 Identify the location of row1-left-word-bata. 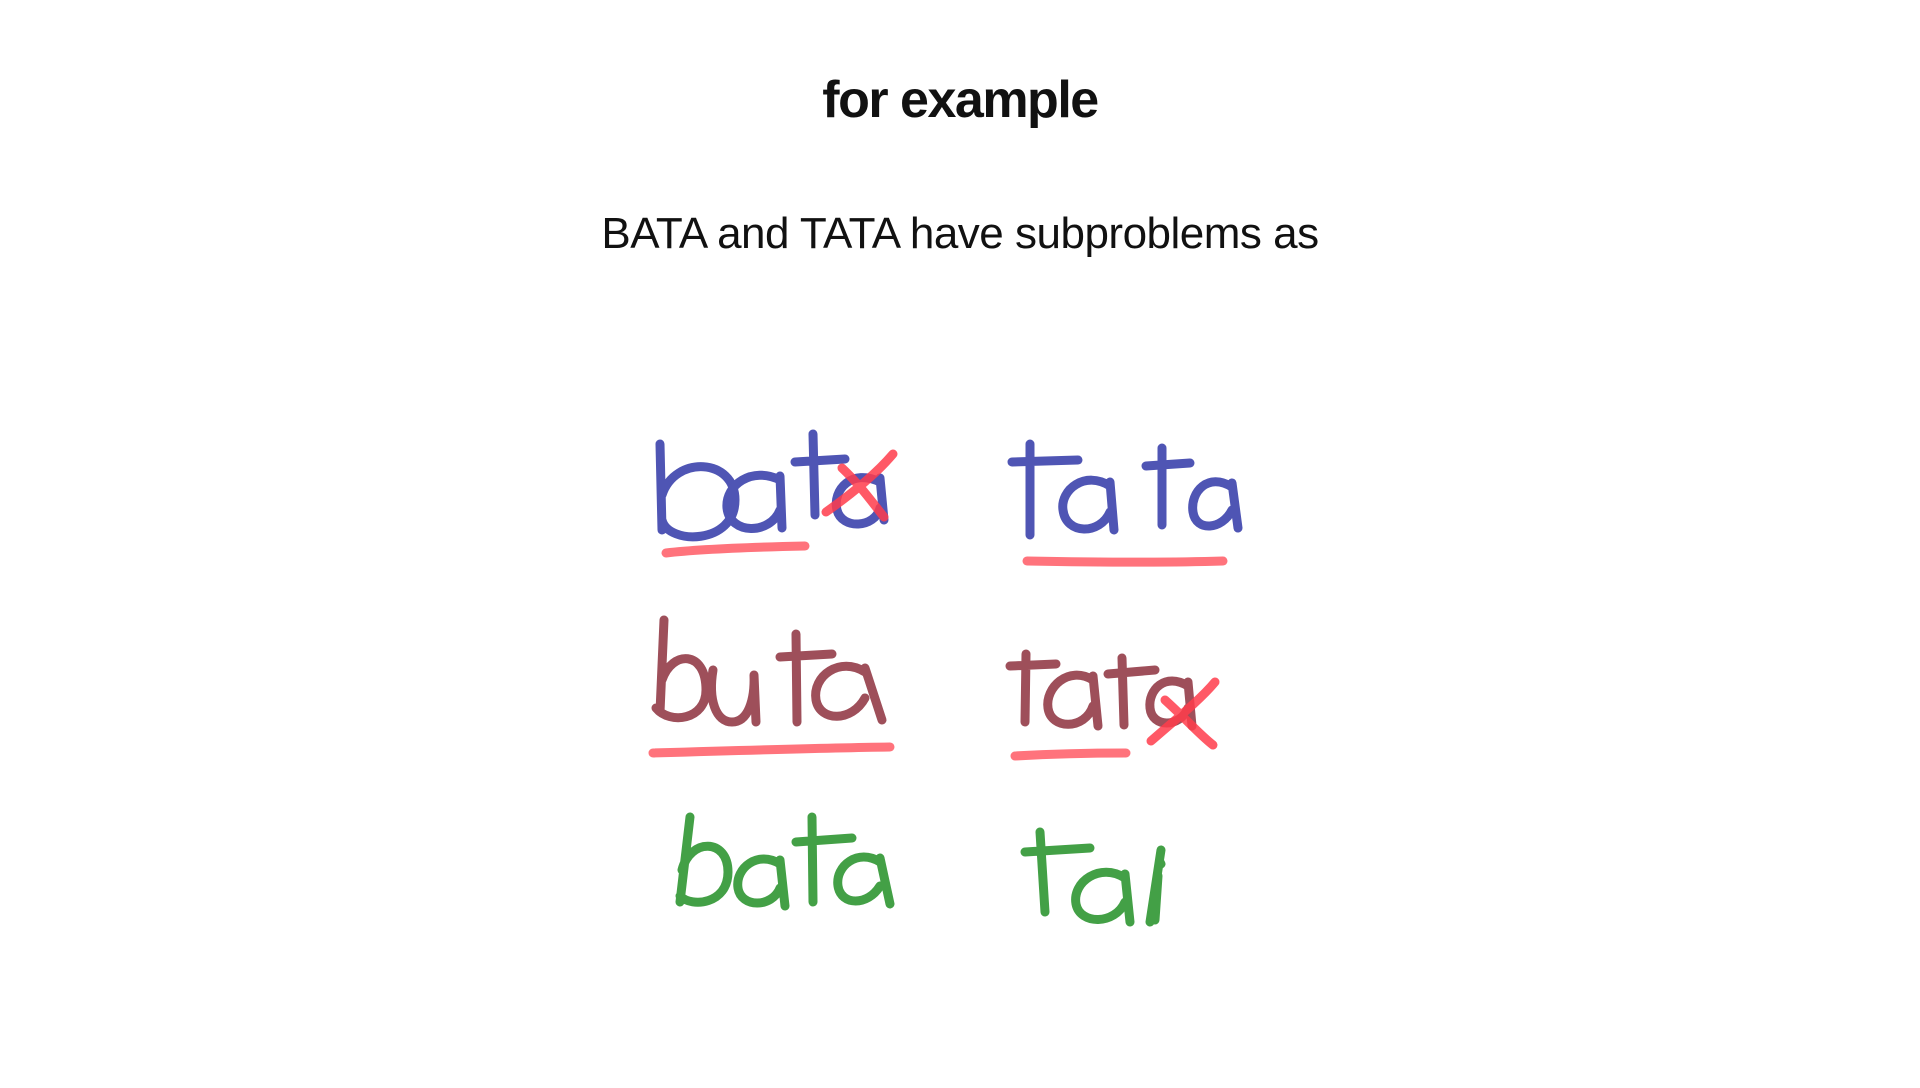
(772, 485).